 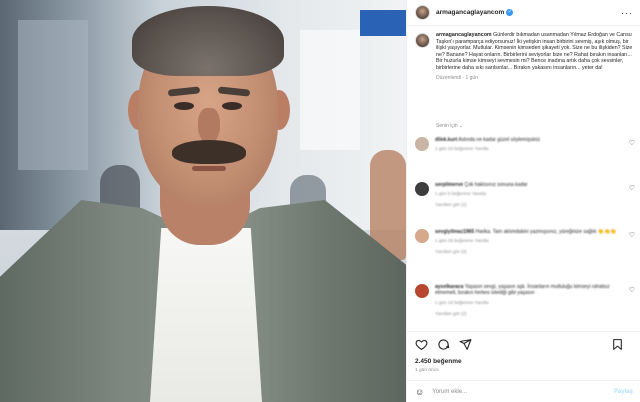 I want to click on verified-icon: ✓, so click(x=510, y=12).